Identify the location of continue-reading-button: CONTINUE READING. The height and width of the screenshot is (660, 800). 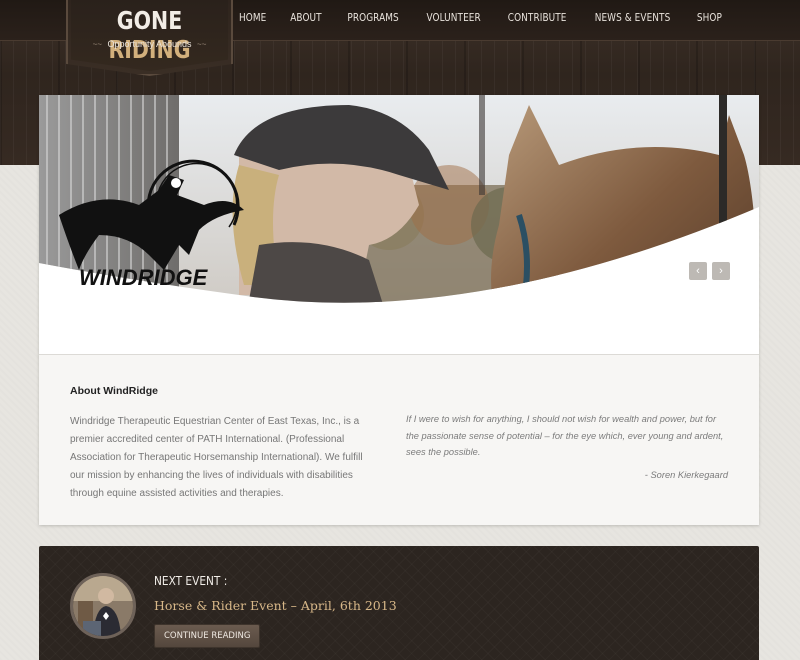
(207, 636).